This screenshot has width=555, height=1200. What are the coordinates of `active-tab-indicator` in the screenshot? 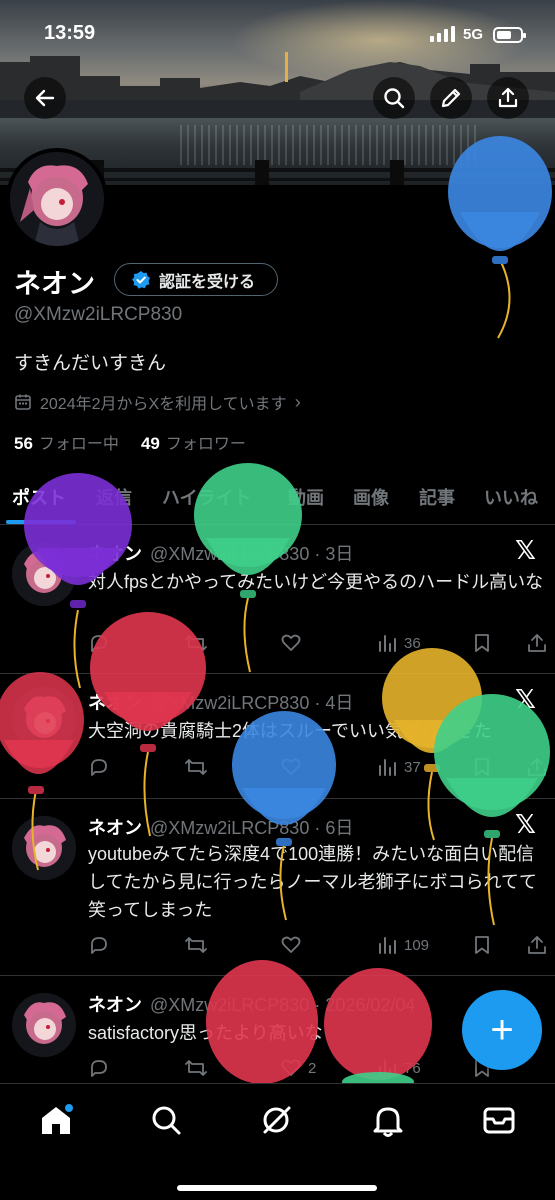 It's located at (41, 522).